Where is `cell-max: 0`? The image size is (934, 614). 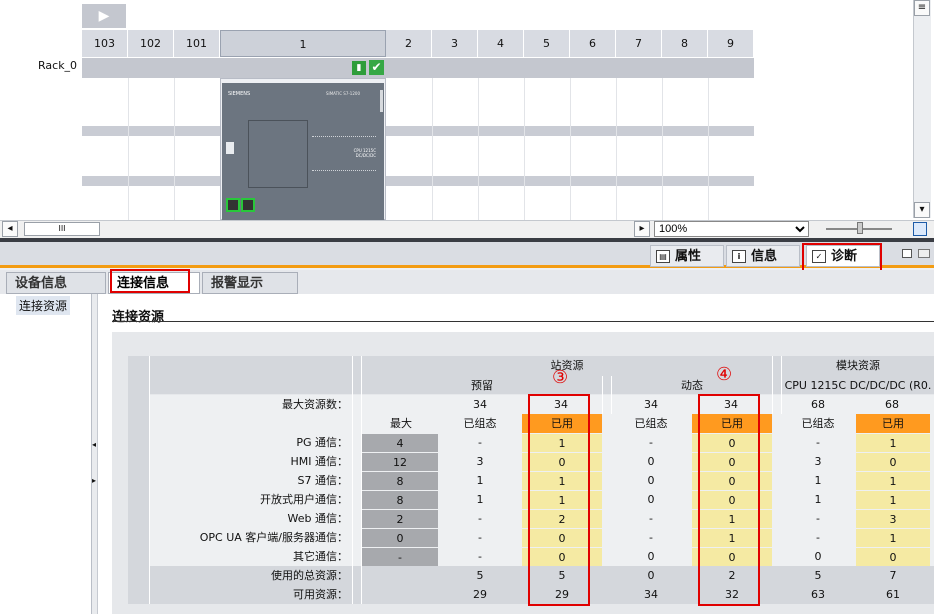 cell-max: 0 is located at coordinates (400, 538).